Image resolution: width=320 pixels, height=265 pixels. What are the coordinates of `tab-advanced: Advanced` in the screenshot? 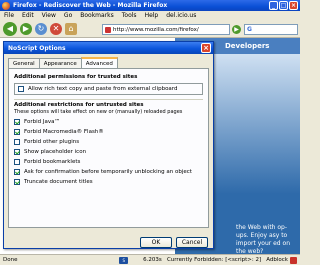 It's located at (99, 62).